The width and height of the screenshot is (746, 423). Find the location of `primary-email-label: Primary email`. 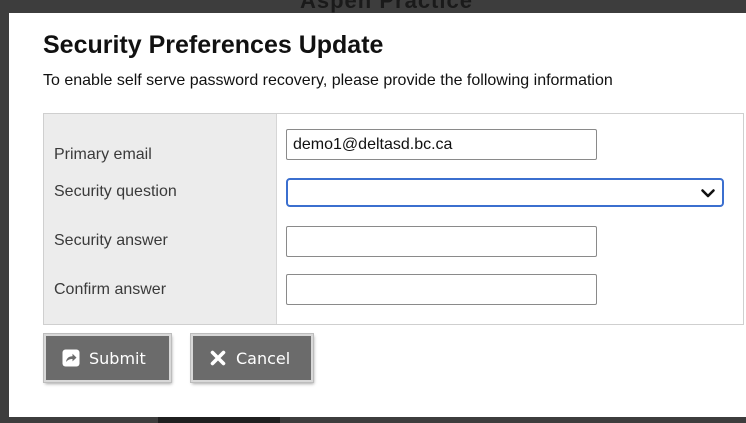

primary-email-label: Primary email is located at coordinates (103, 154).